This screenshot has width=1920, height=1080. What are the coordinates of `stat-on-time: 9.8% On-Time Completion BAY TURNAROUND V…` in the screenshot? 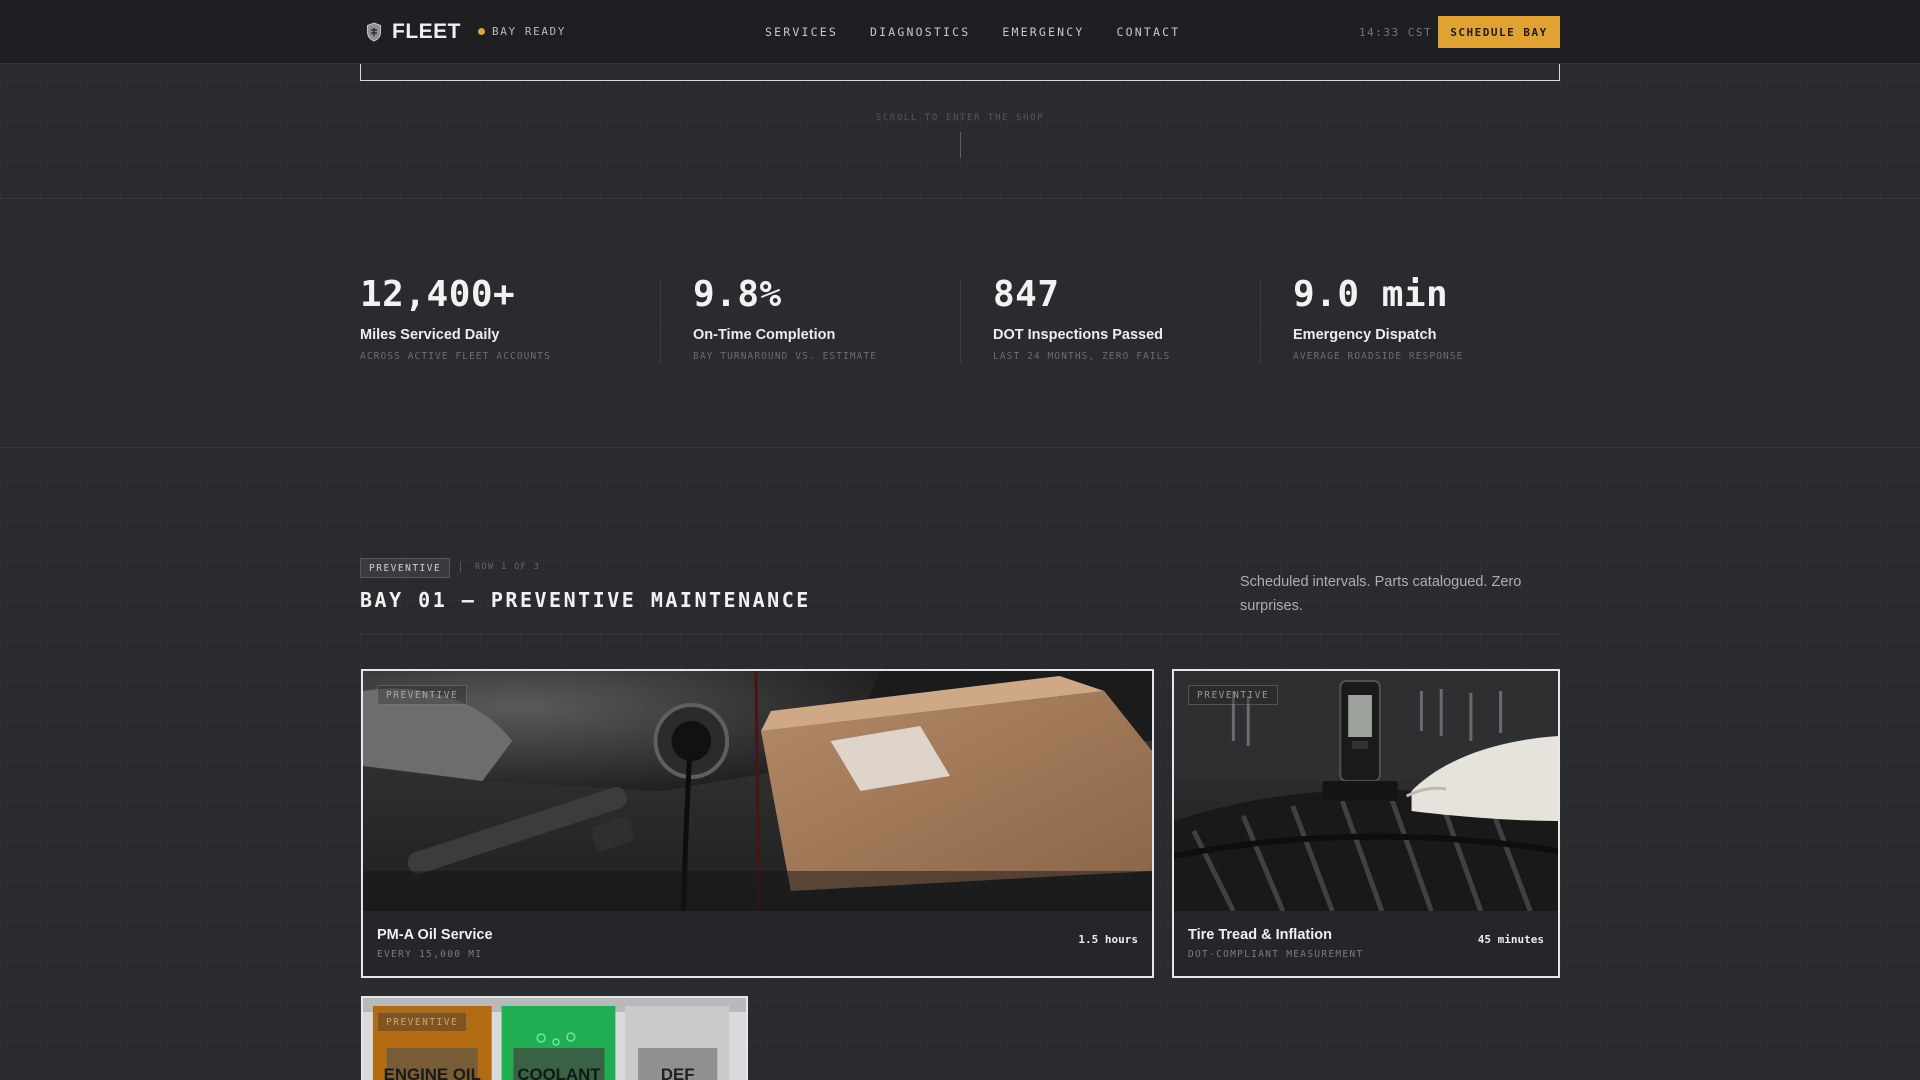 It's located at (785, 318).